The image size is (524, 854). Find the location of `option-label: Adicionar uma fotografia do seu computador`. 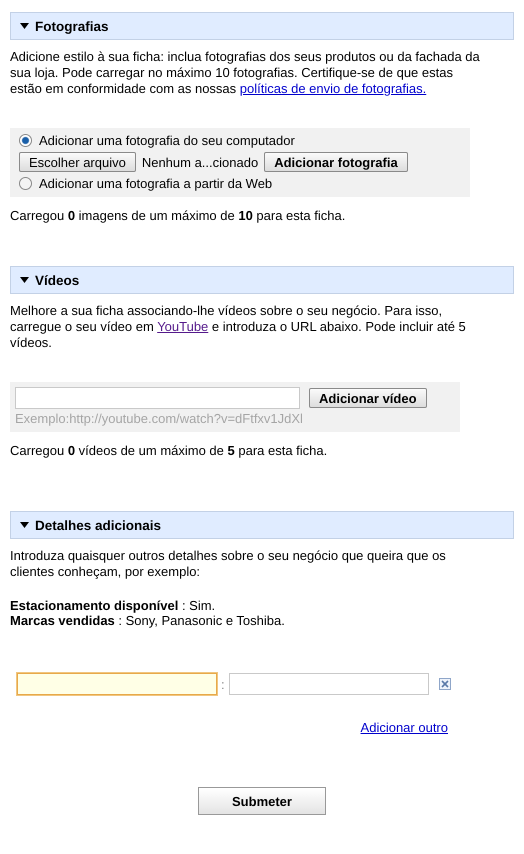

option-label: Adicionar uma fotografia do seu computador is located at coordinates (167, 140).